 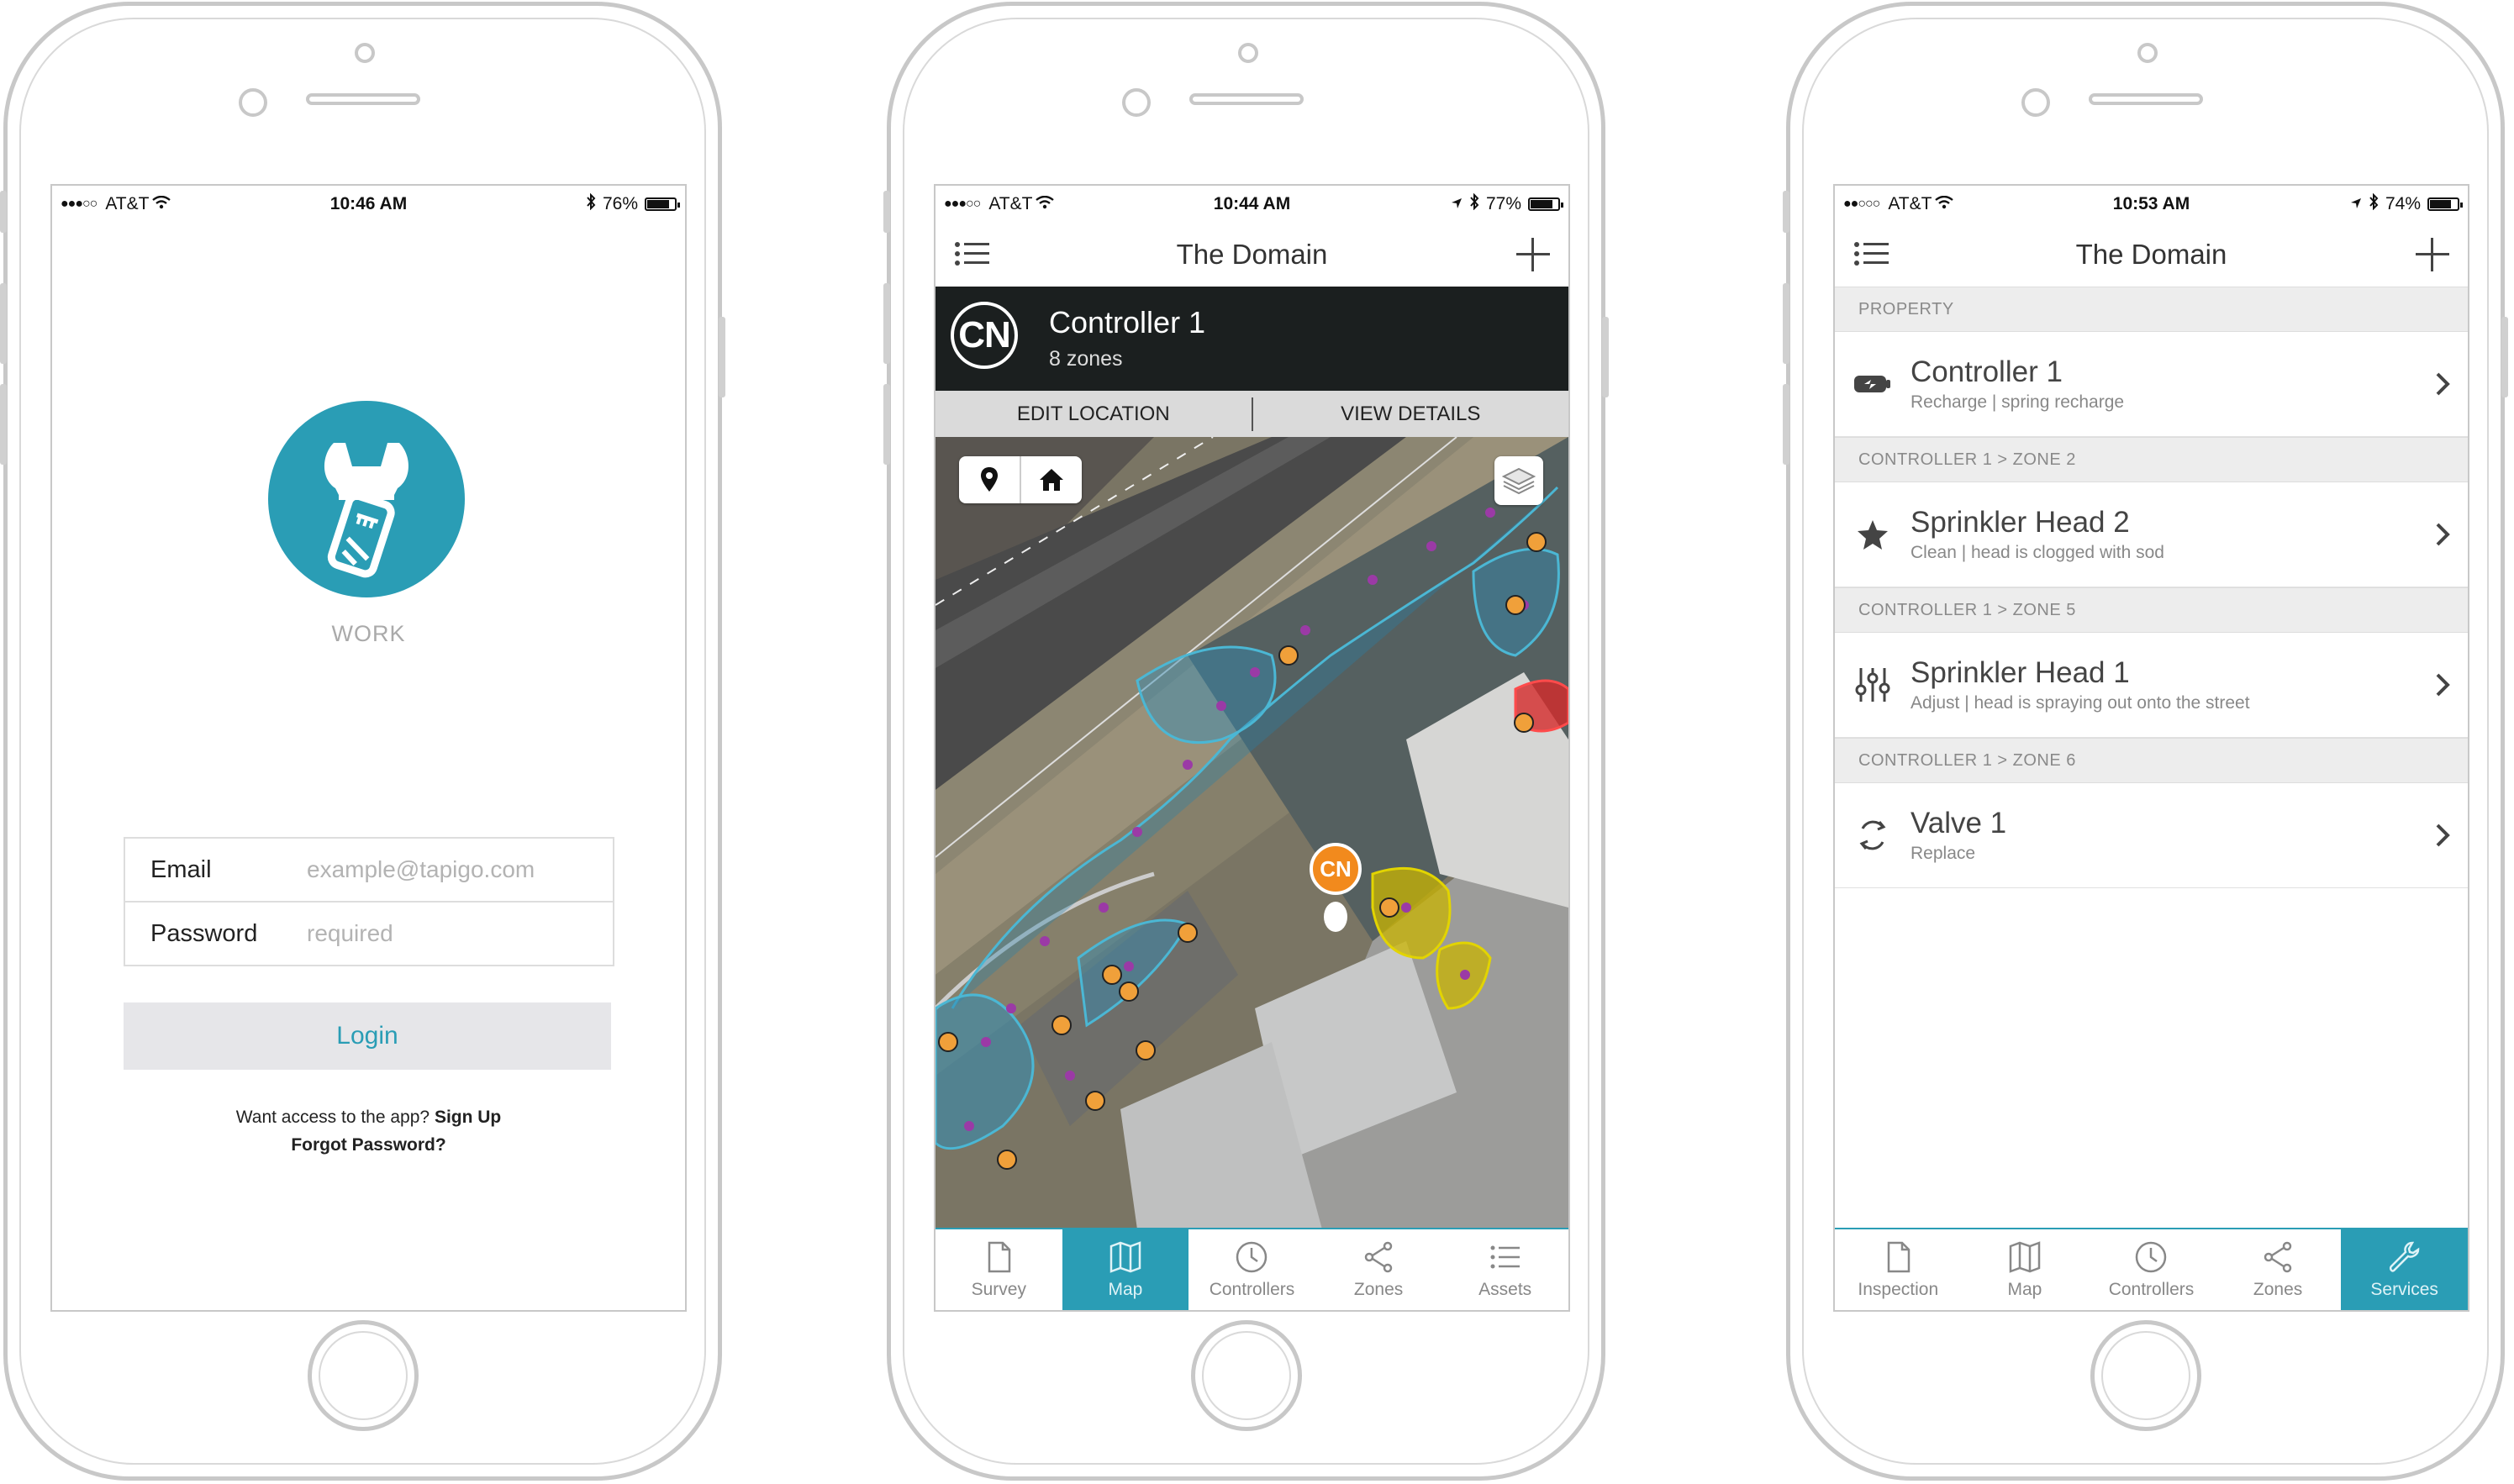 I want to click on section-header: CONTROLLER 1 > ZONE 2, so click(x=2151, y=460).